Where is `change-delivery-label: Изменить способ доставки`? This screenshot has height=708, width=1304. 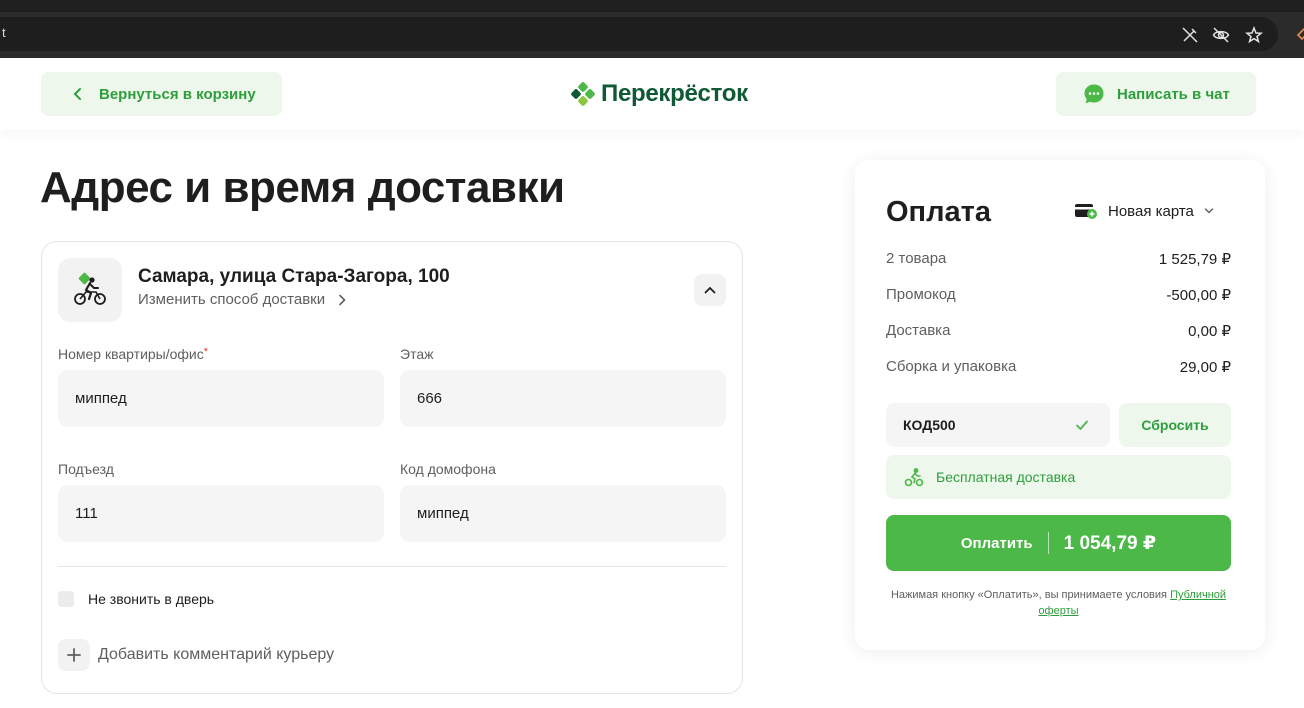
change-delivery-label: Изменить способ доставки is located at coordinates (232, 299).